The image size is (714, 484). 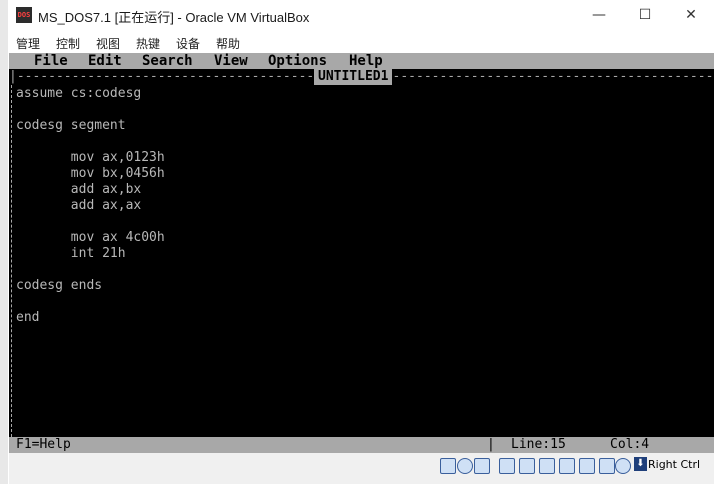 I want to click on dos-menu-search: Search, so click(x=167, y=61).